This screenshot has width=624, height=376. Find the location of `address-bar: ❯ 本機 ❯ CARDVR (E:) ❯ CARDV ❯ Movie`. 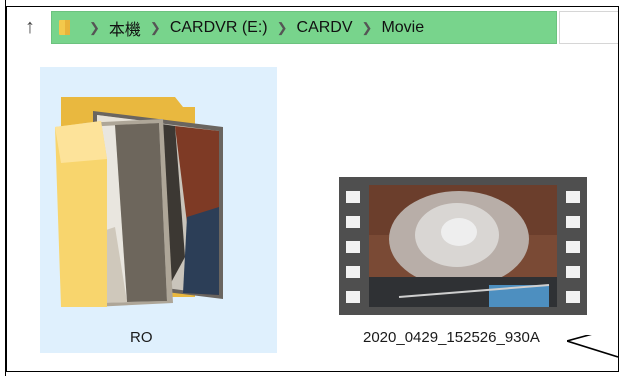

address-bar: ❯ 本機 ❯ CARDVR (E:) ❯ CARDV ❯ Movie is located at coordinates (304, 27).